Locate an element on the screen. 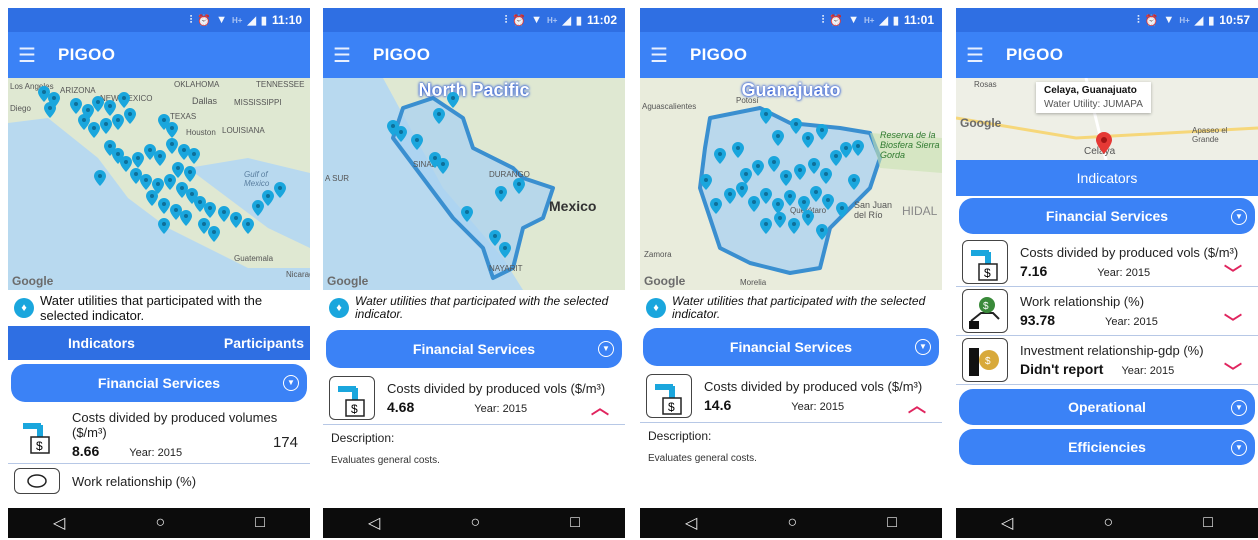  section-operational: Operational ▼ is located at coordinates (1107, 407).